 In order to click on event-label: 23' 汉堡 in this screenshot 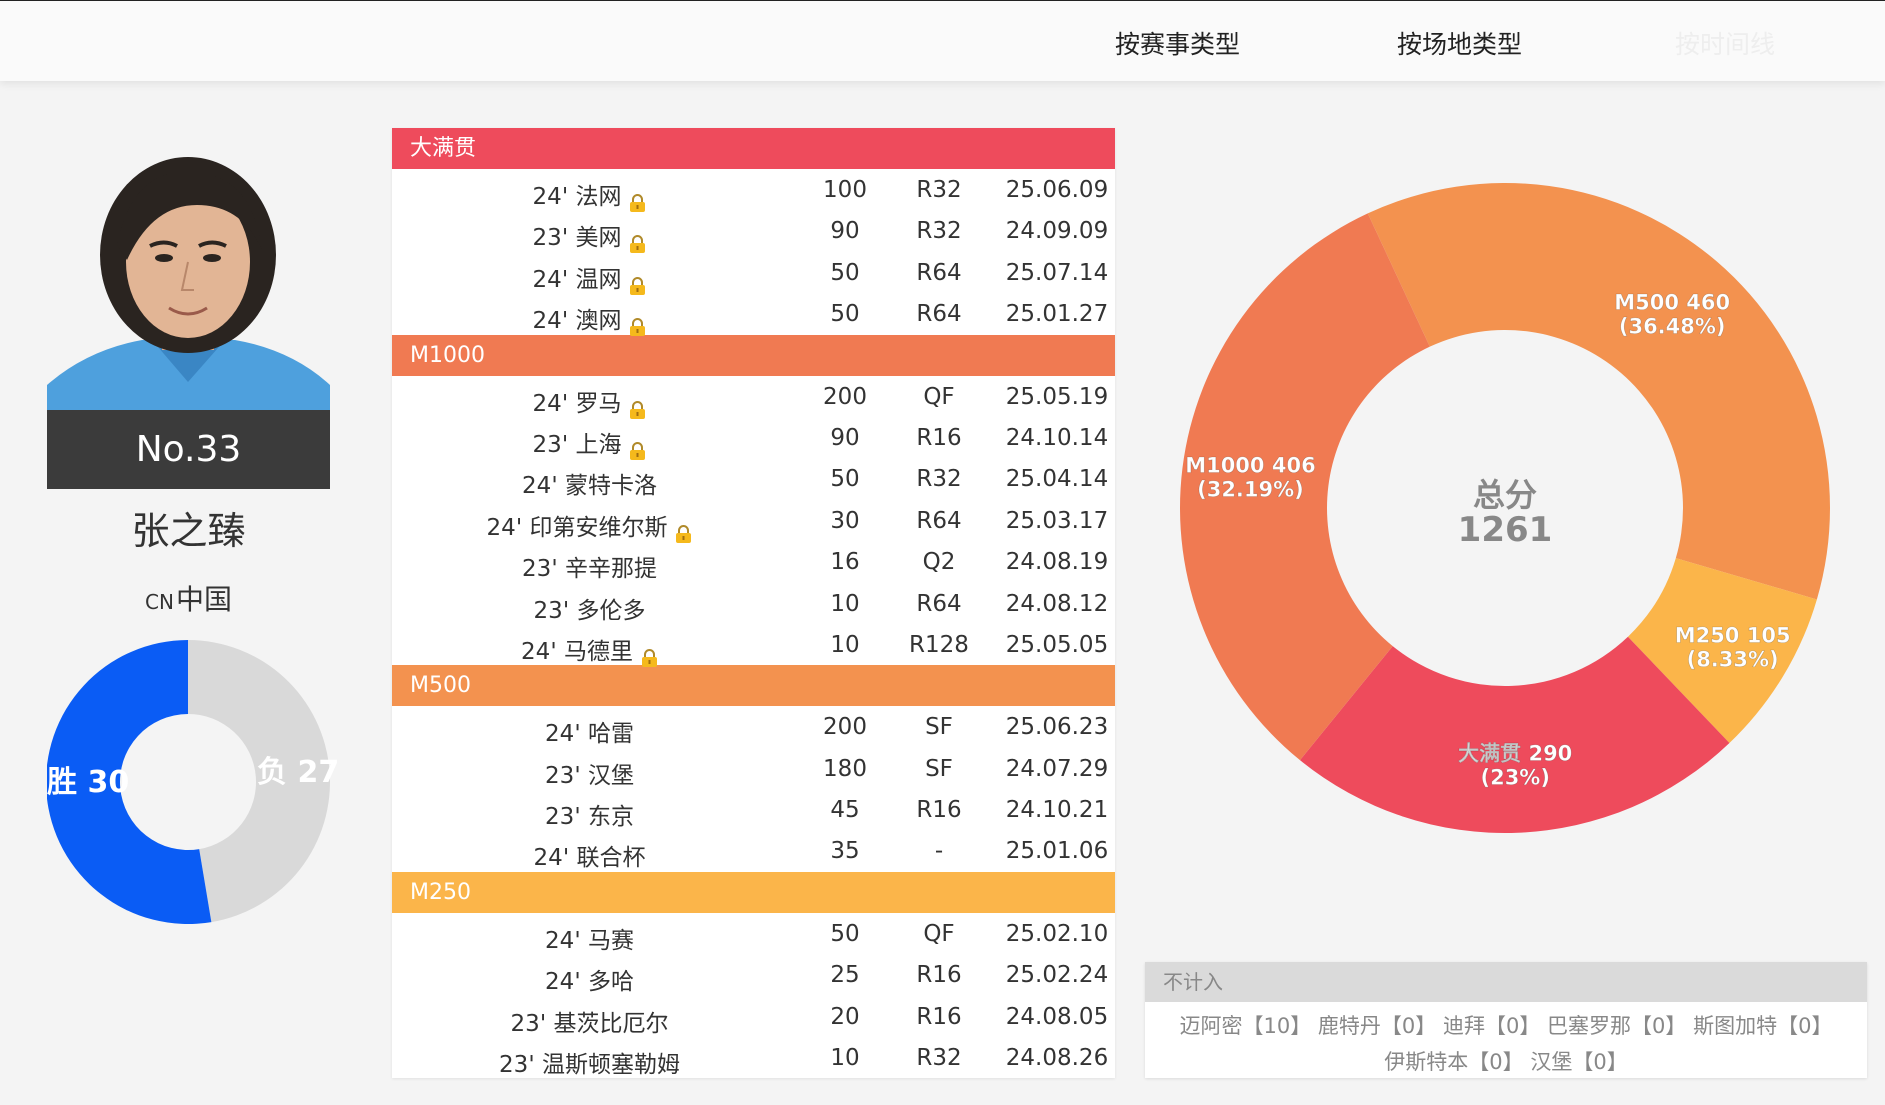, I will do `click(589, 775)`.